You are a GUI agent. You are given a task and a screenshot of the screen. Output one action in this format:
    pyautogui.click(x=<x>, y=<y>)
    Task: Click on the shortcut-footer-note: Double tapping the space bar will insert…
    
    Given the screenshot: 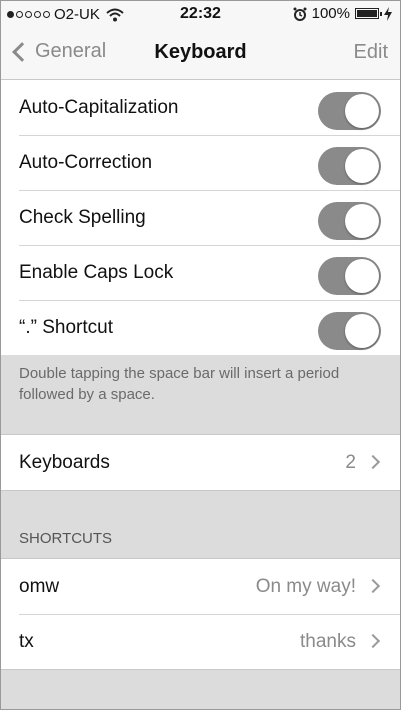 What is the action you would take?
    pyautogui.click(x=179, y=384)
    